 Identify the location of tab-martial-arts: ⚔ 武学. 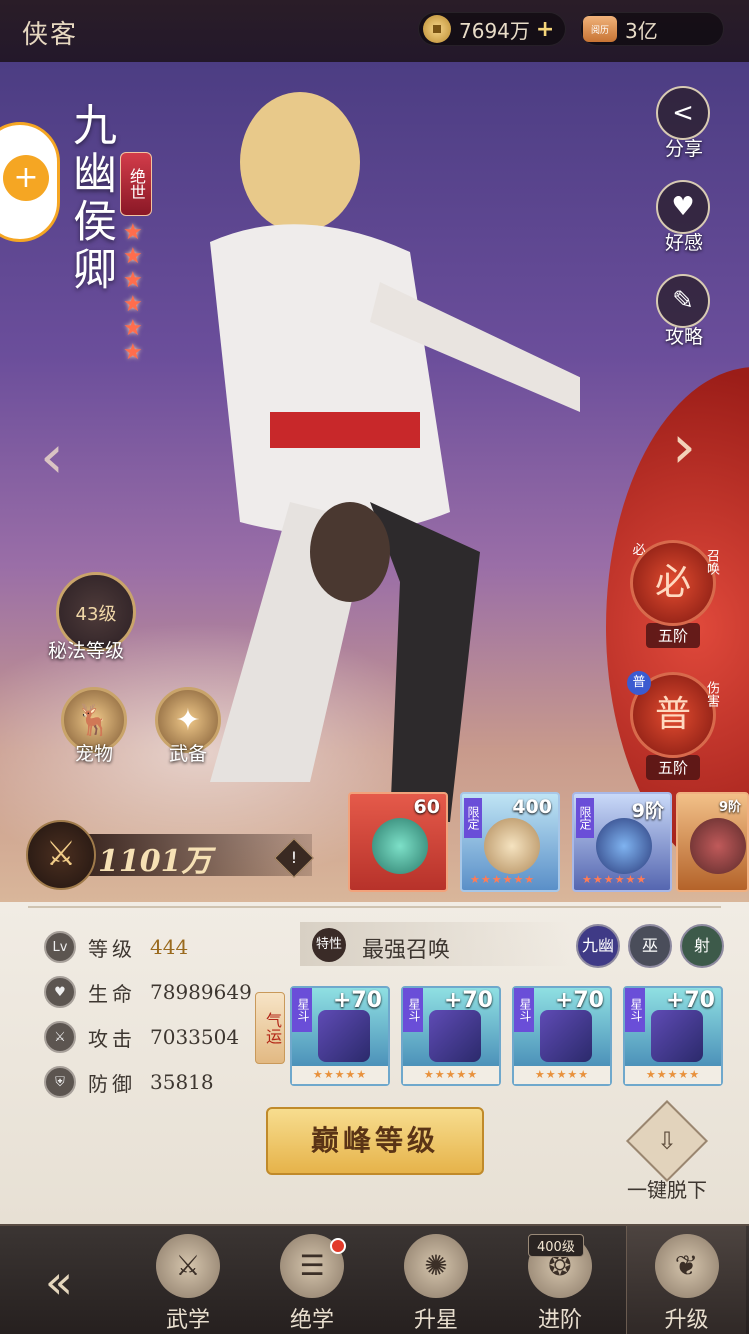
(188, 1280).